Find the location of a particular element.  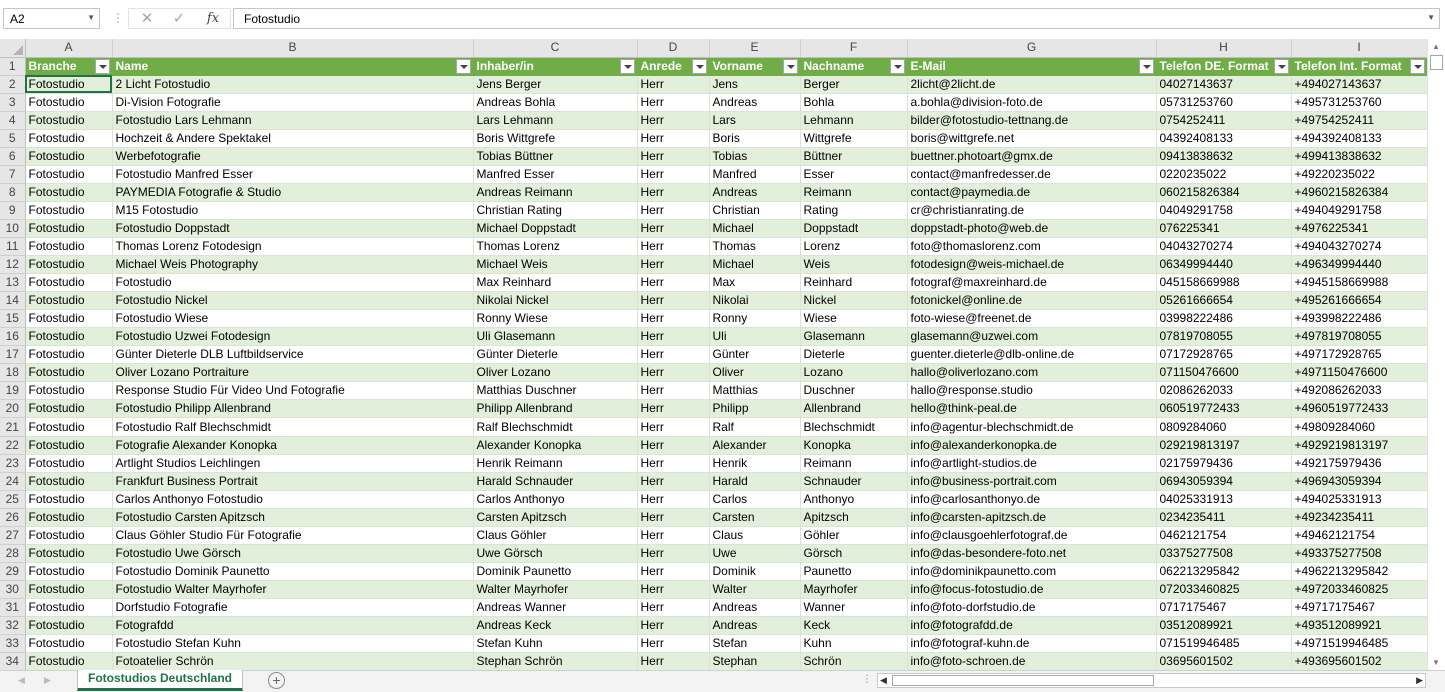

table-cell: Fotostudio Stefan Kuhn is located at coordinates (293, 644).